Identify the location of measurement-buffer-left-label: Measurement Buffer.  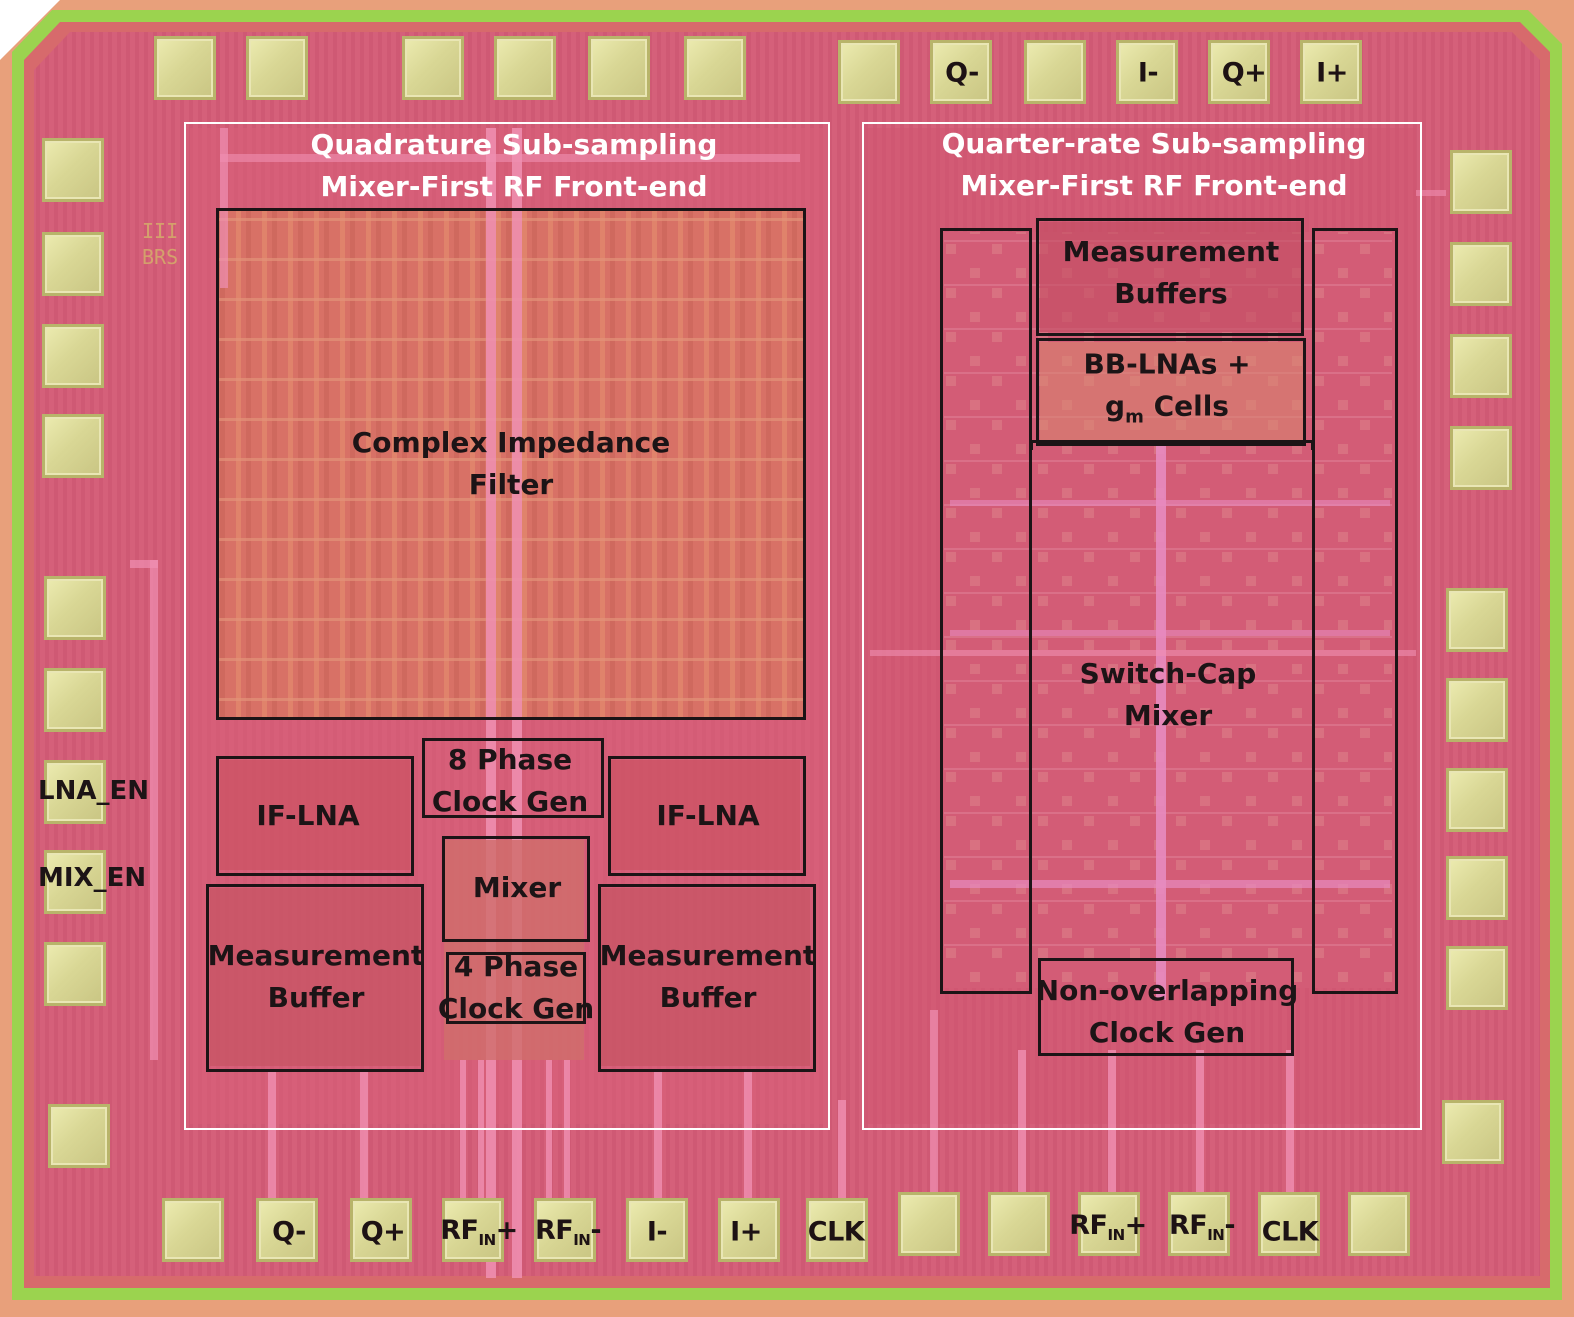
(316, 977).